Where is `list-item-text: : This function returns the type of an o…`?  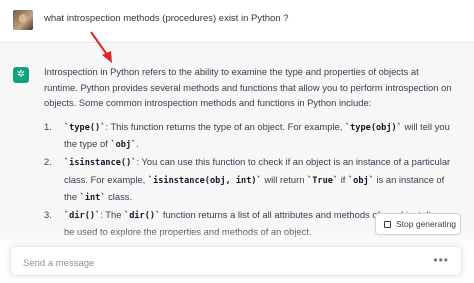
list-item-text: : This function returns the type of an o… is located at coordinates (225, 126).